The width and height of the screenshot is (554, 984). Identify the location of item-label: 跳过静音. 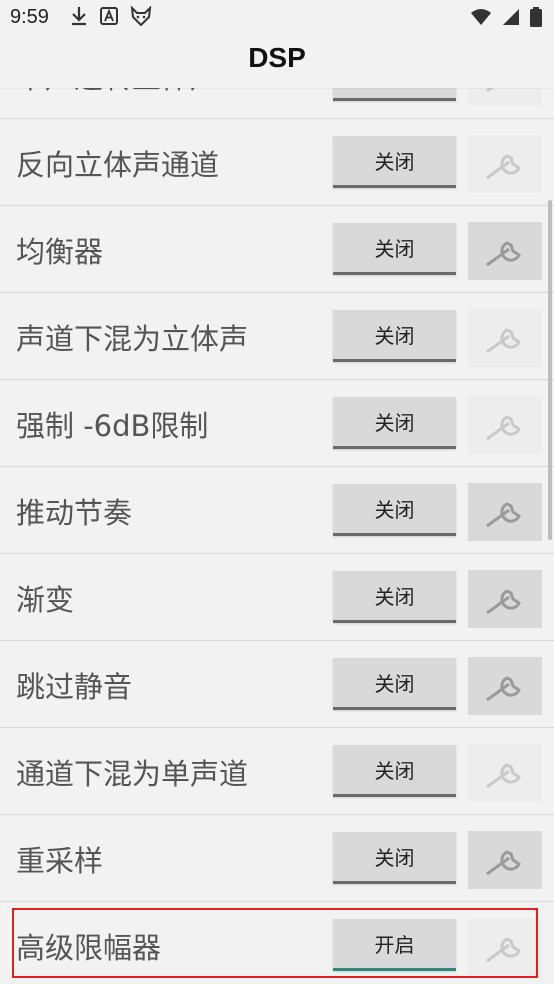
(74, 687).